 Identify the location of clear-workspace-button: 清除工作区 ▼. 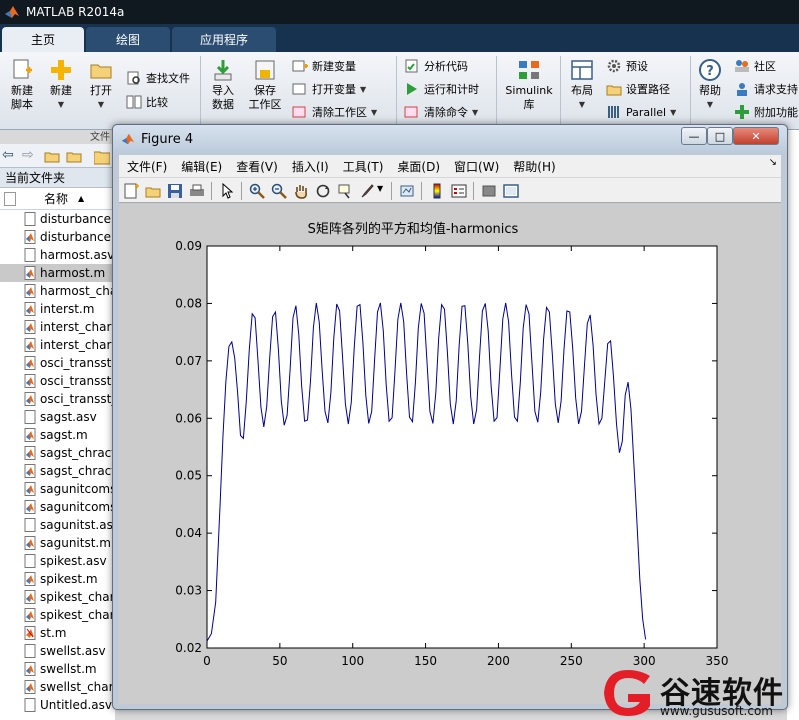
(334, 112).